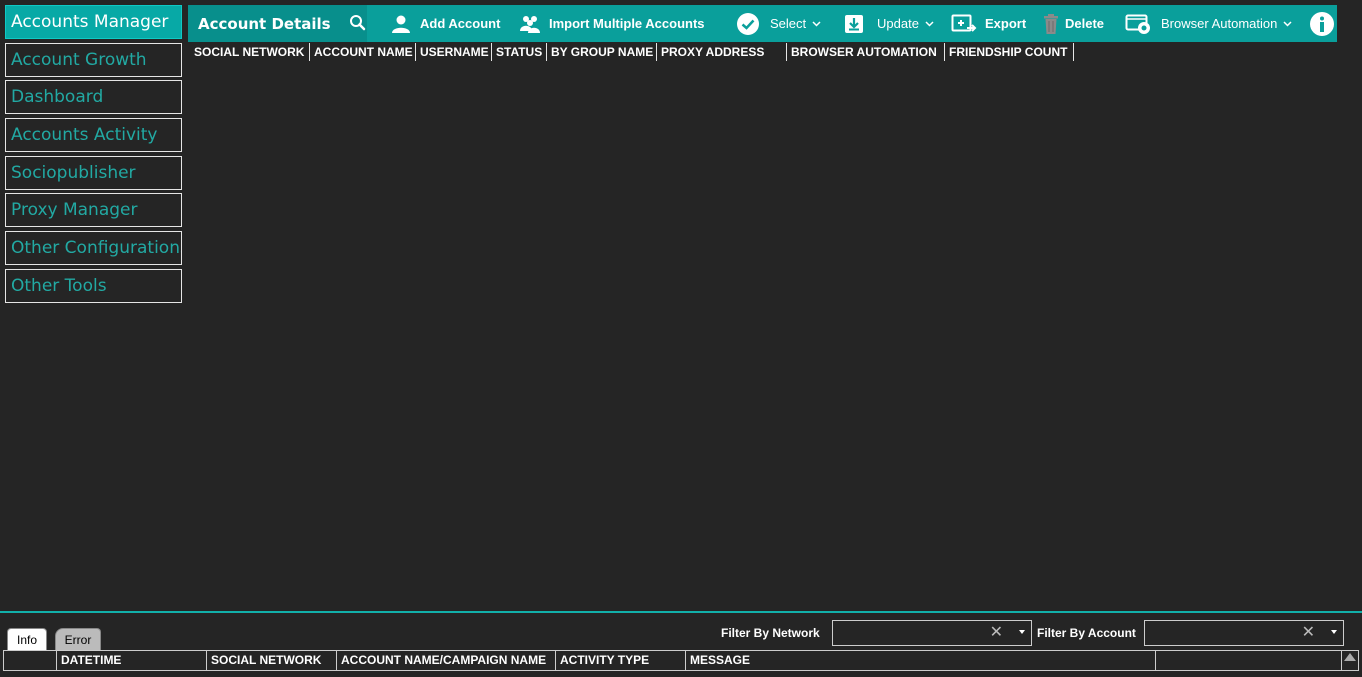  I want to click on column-header: PROXY ADDRESS, so click(722, 52).